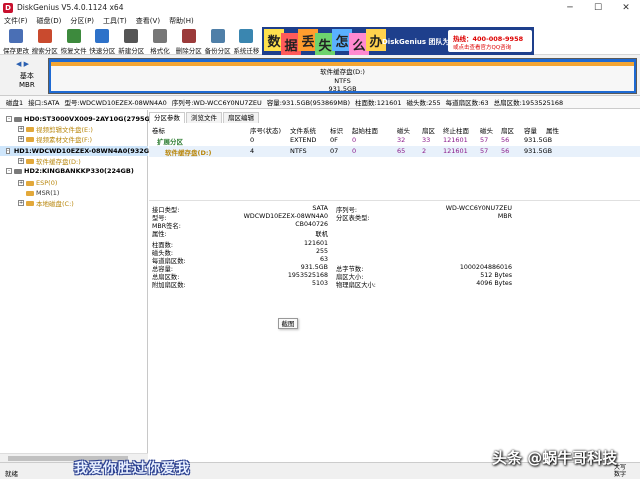 Image resolution: width=640 pixels, height=479 pixels. I want to click on close-button: ✕, so click(626, 7).